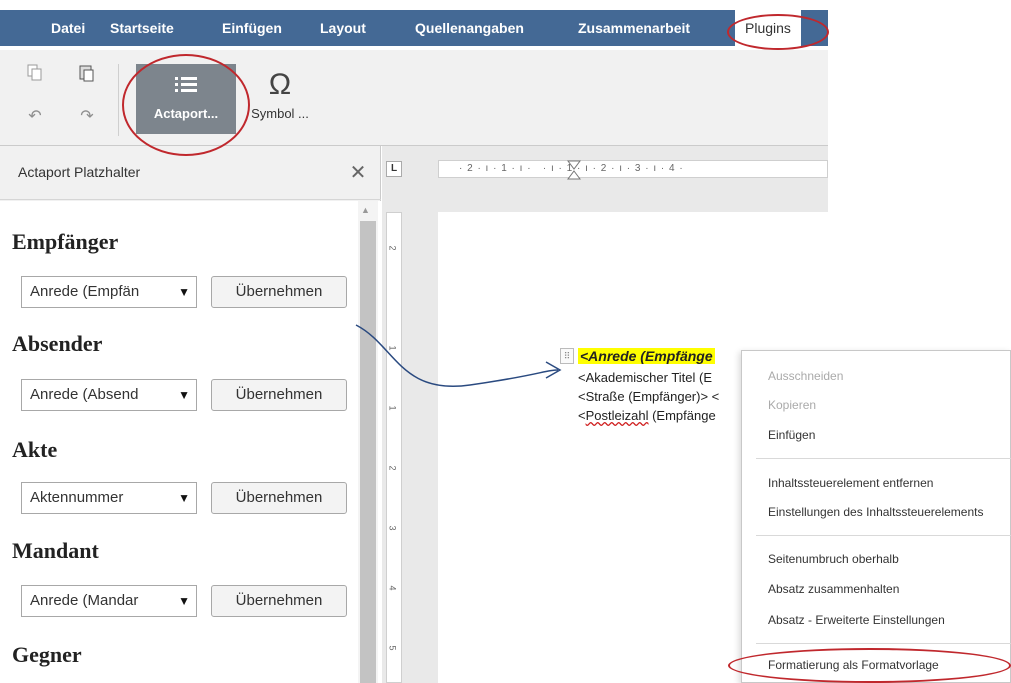 The height and width of the screenshot is (683, 1011). Describe the element at coordinates (186, 85) in the screenshot. I see `list-icon` at that location.